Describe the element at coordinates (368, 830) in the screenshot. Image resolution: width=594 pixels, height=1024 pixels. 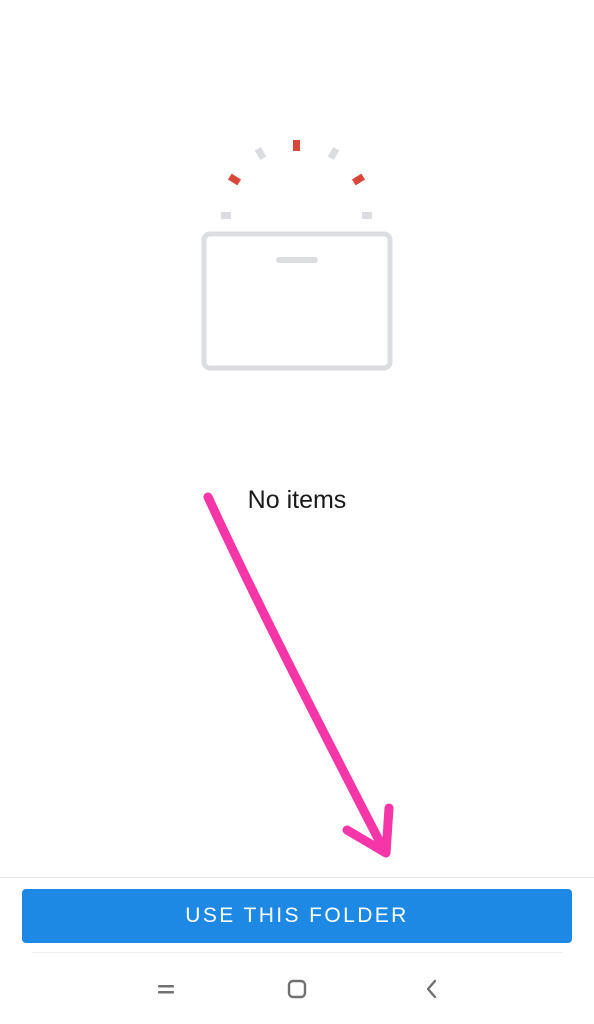
I see `arrow-head` at that location.